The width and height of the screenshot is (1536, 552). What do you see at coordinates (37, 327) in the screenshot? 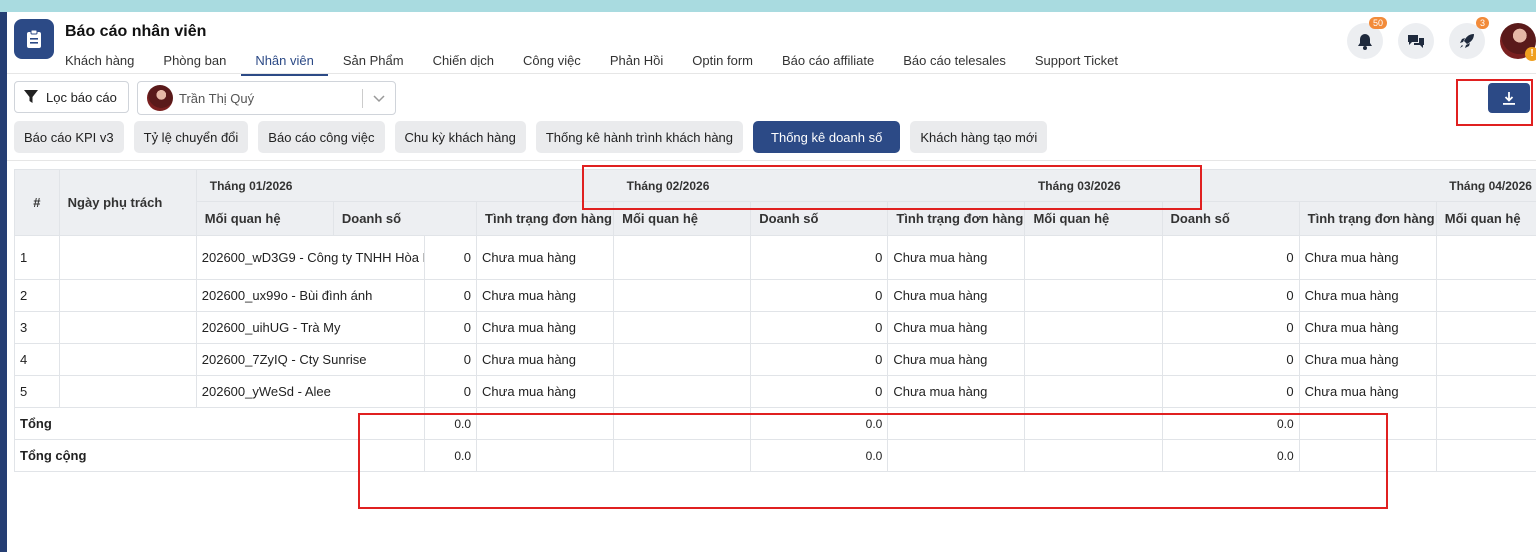
I see `row-index: 3` at bounding box center [37, 327].